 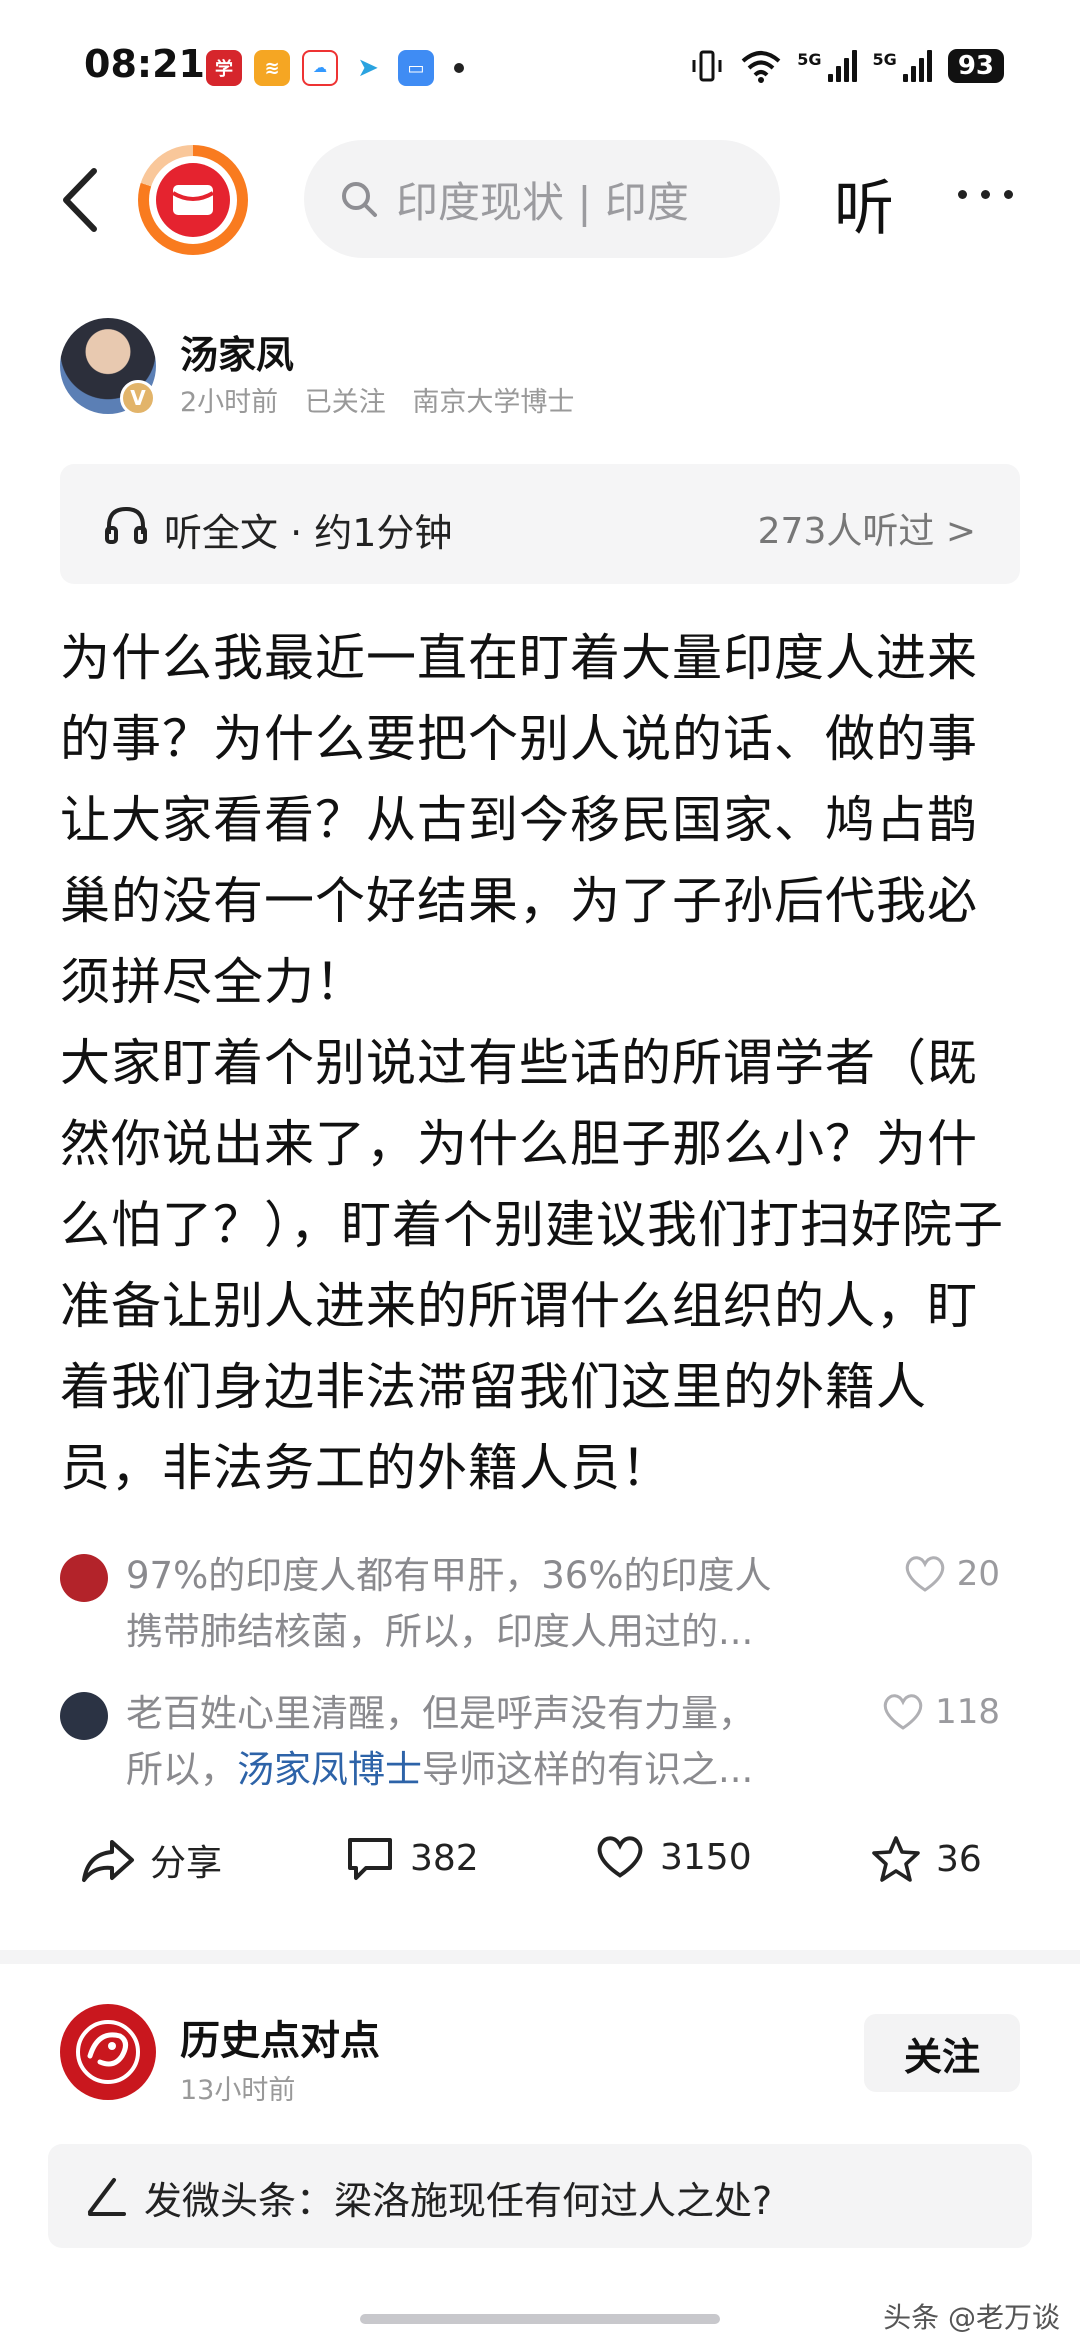 I want to click on signal-1-label: 5G, so click(x=809, y=59).